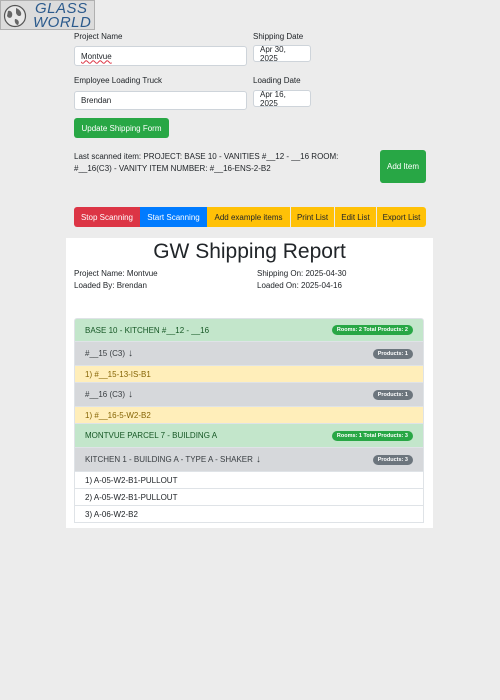  I want to click on start-scanning-button: Start Scanning, so click(173, 217).